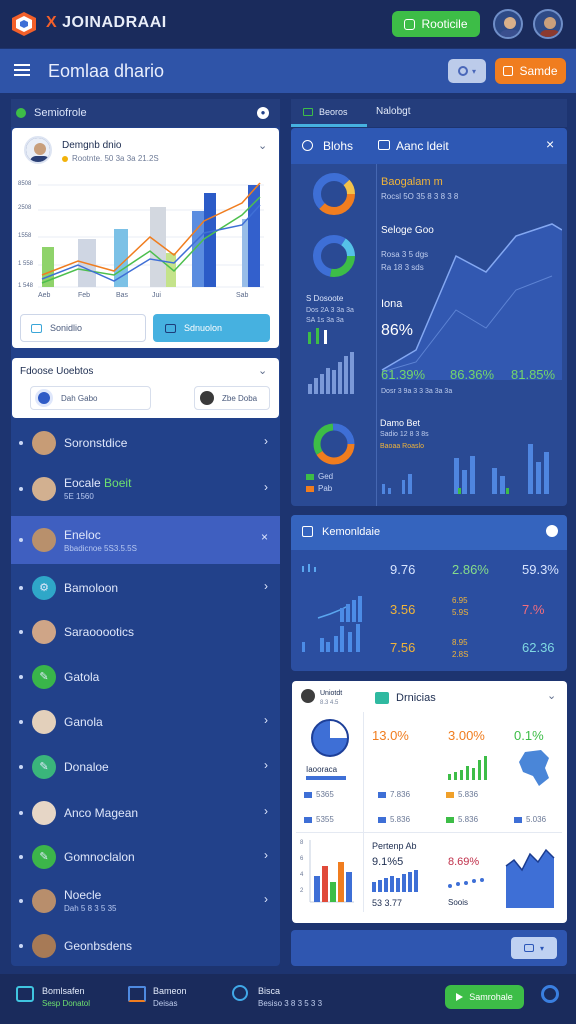 This screenshot has width=576, height=1024. I want to click on folder-icon, so click(25, 994).